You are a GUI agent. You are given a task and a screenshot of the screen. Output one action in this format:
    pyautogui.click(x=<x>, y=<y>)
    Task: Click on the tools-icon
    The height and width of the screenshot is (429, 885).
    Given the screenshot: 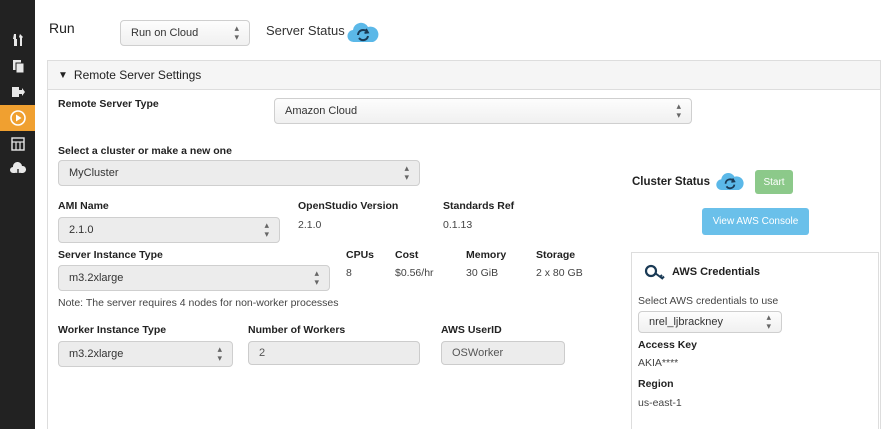 What is the action you would take?
    pyautogui.click(x=17, y=40)
    